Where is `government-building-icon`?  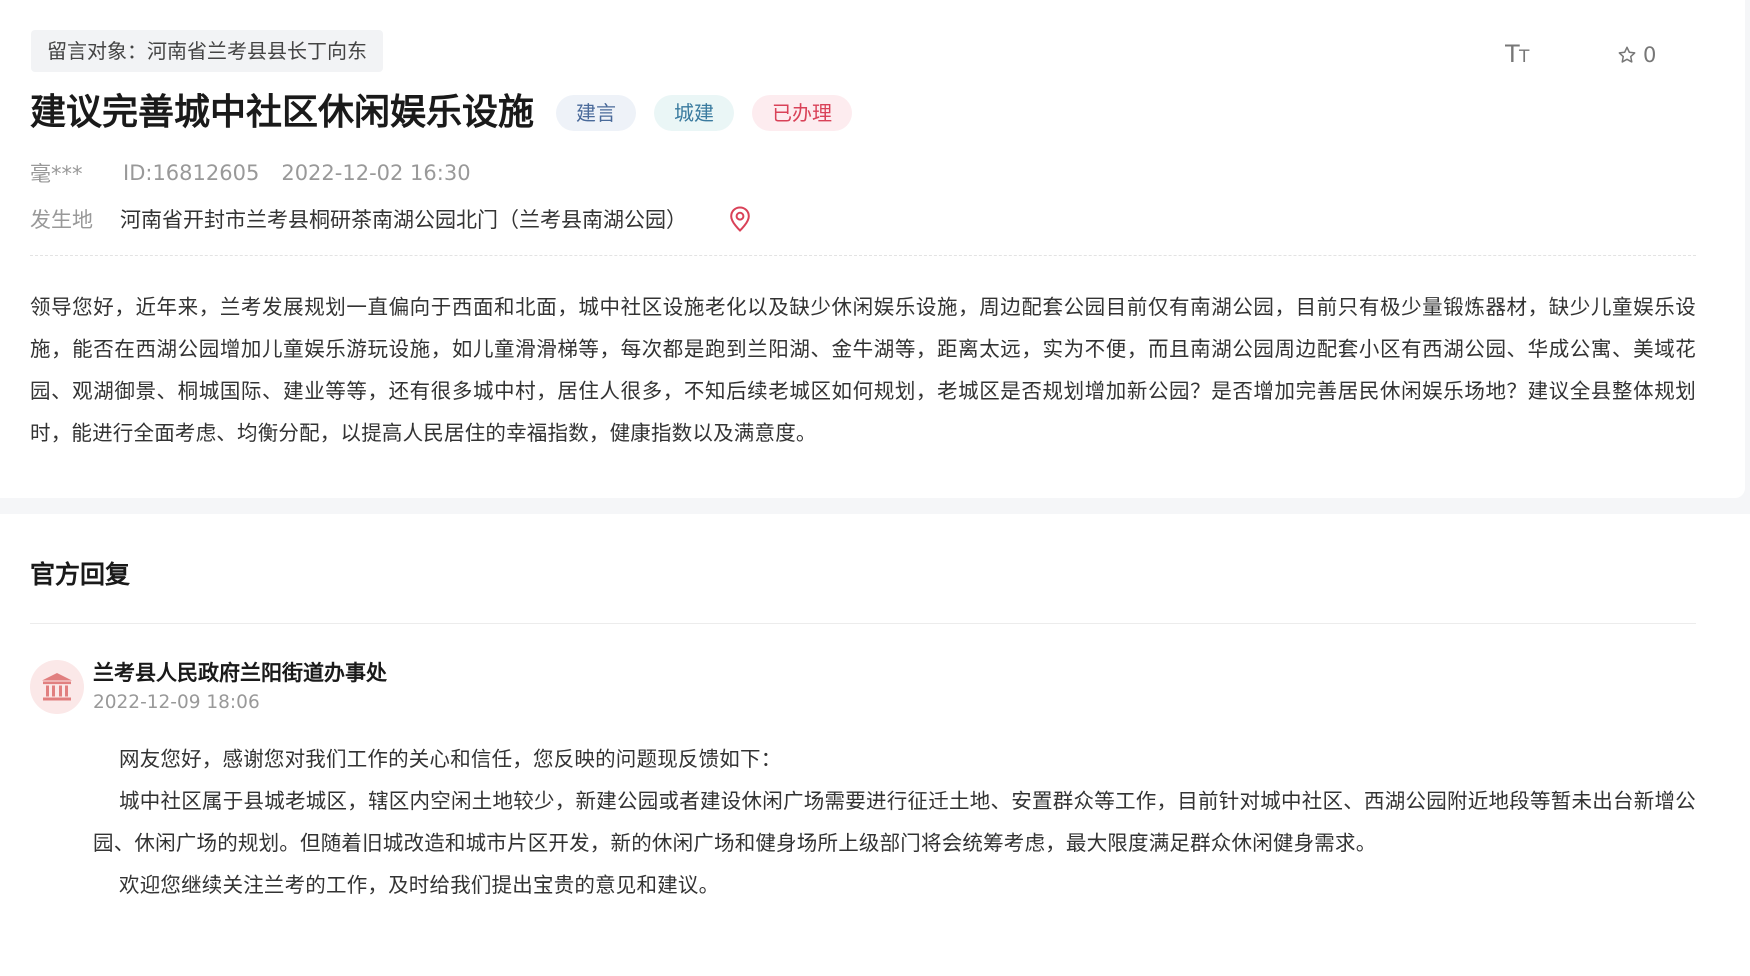 government-building-icon is located at coordinates (57, 687).